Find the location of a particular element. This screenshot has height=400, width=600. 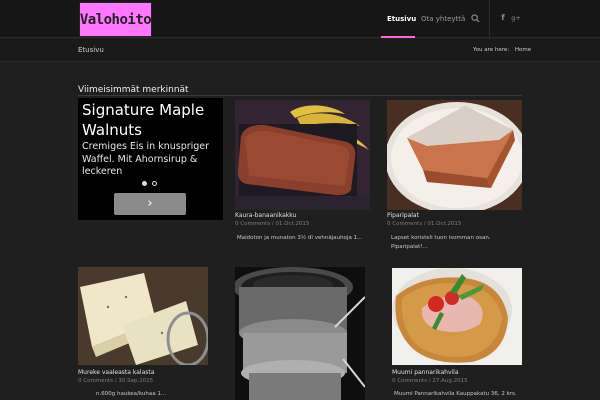

nav-separator is located at coordinates (489, 19).